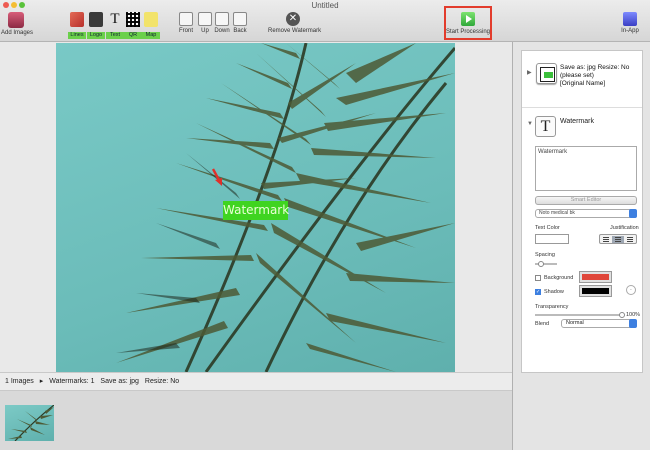 Image resolution: width=650 pixels, height=450 pixels. I want to click on align-center-icon, so click(618, 239).